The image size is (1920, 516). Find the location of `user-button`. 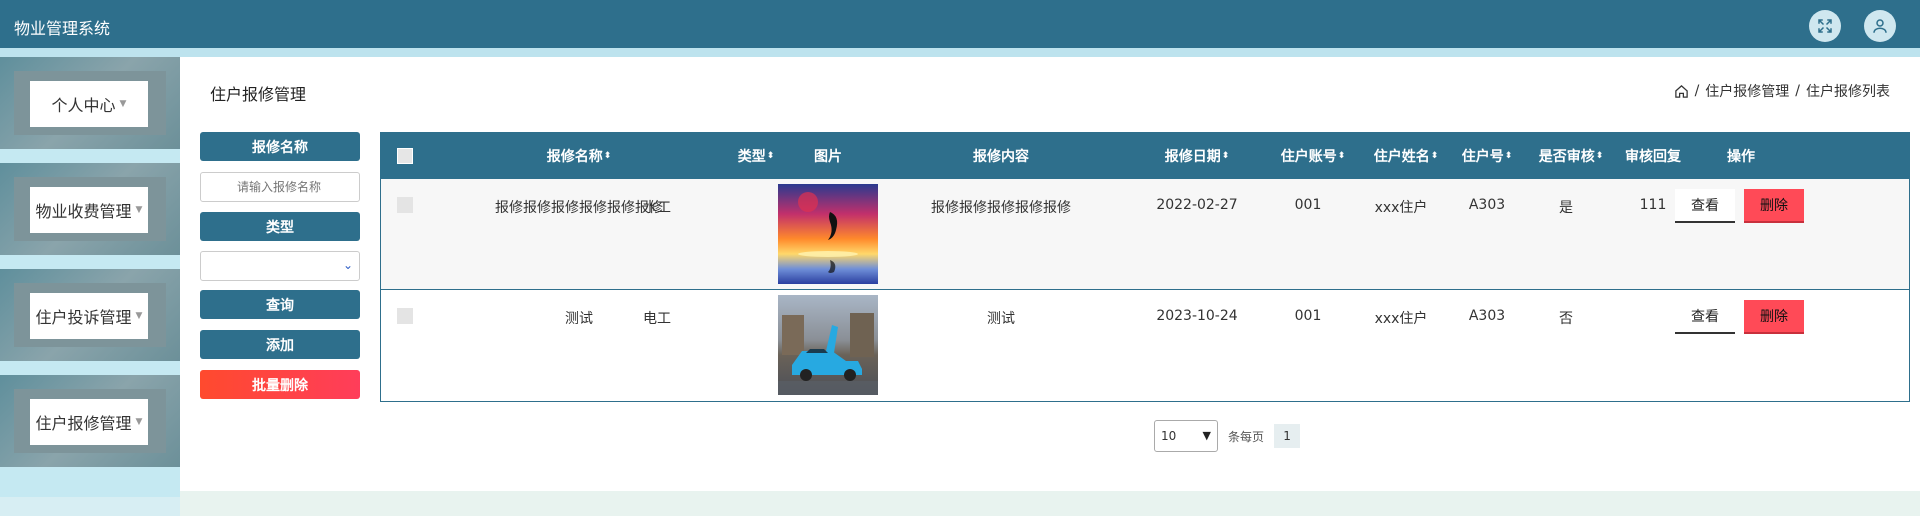

user-button is located at coordinates (1880, 26).